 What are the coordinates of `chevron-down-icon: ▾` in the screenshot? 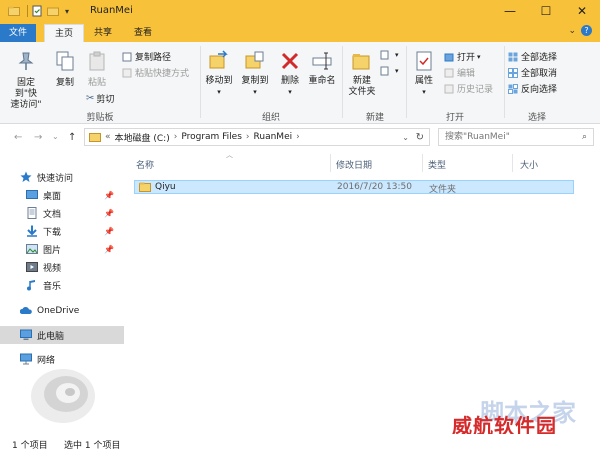 It's located at (67, 11).